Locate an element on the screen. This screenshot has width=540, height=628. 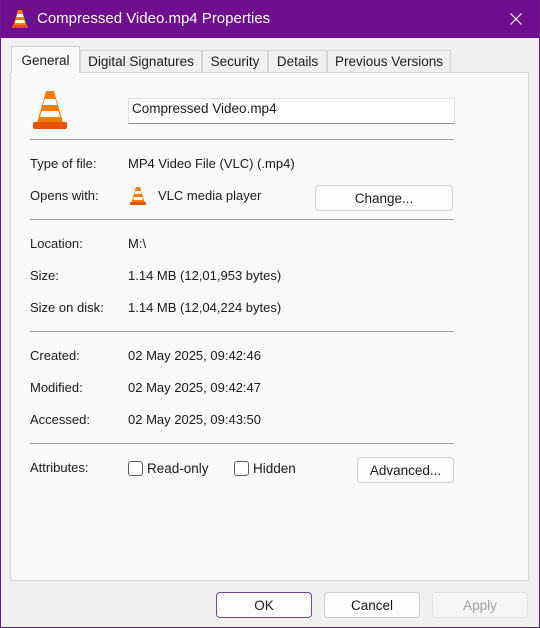
attributes-label: Attributes: is located at coordinates (59, 467).